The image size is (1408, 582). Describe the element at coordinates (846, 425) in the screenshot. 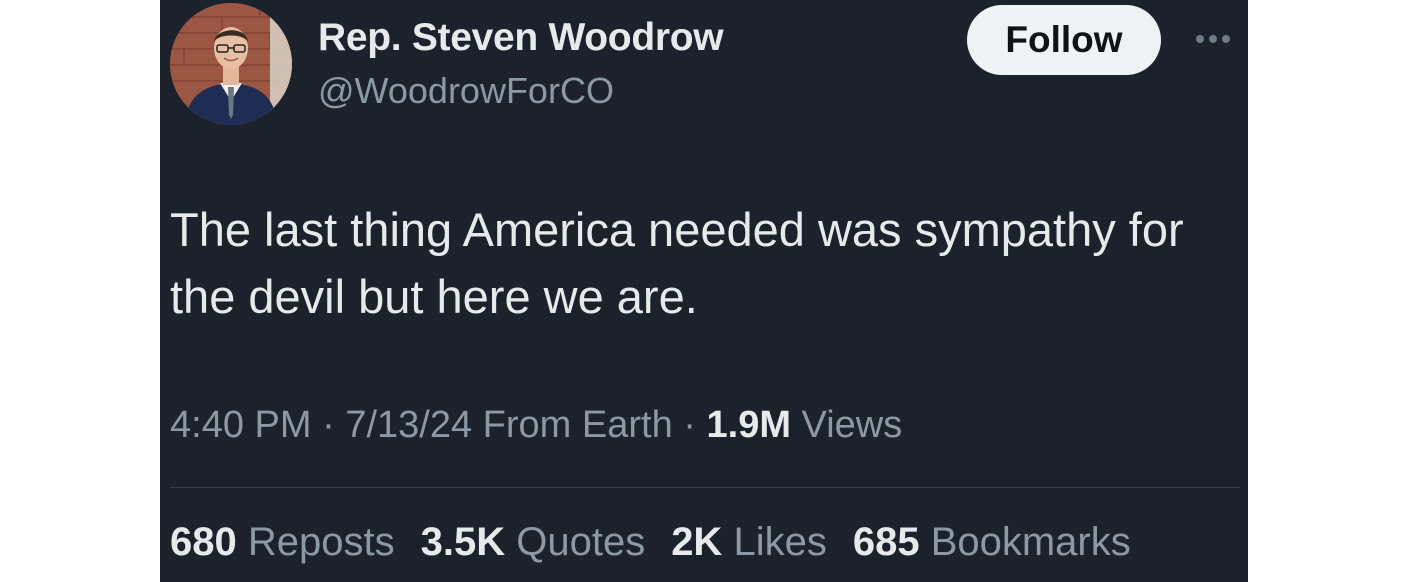

I see `views-label: Views` at that location.